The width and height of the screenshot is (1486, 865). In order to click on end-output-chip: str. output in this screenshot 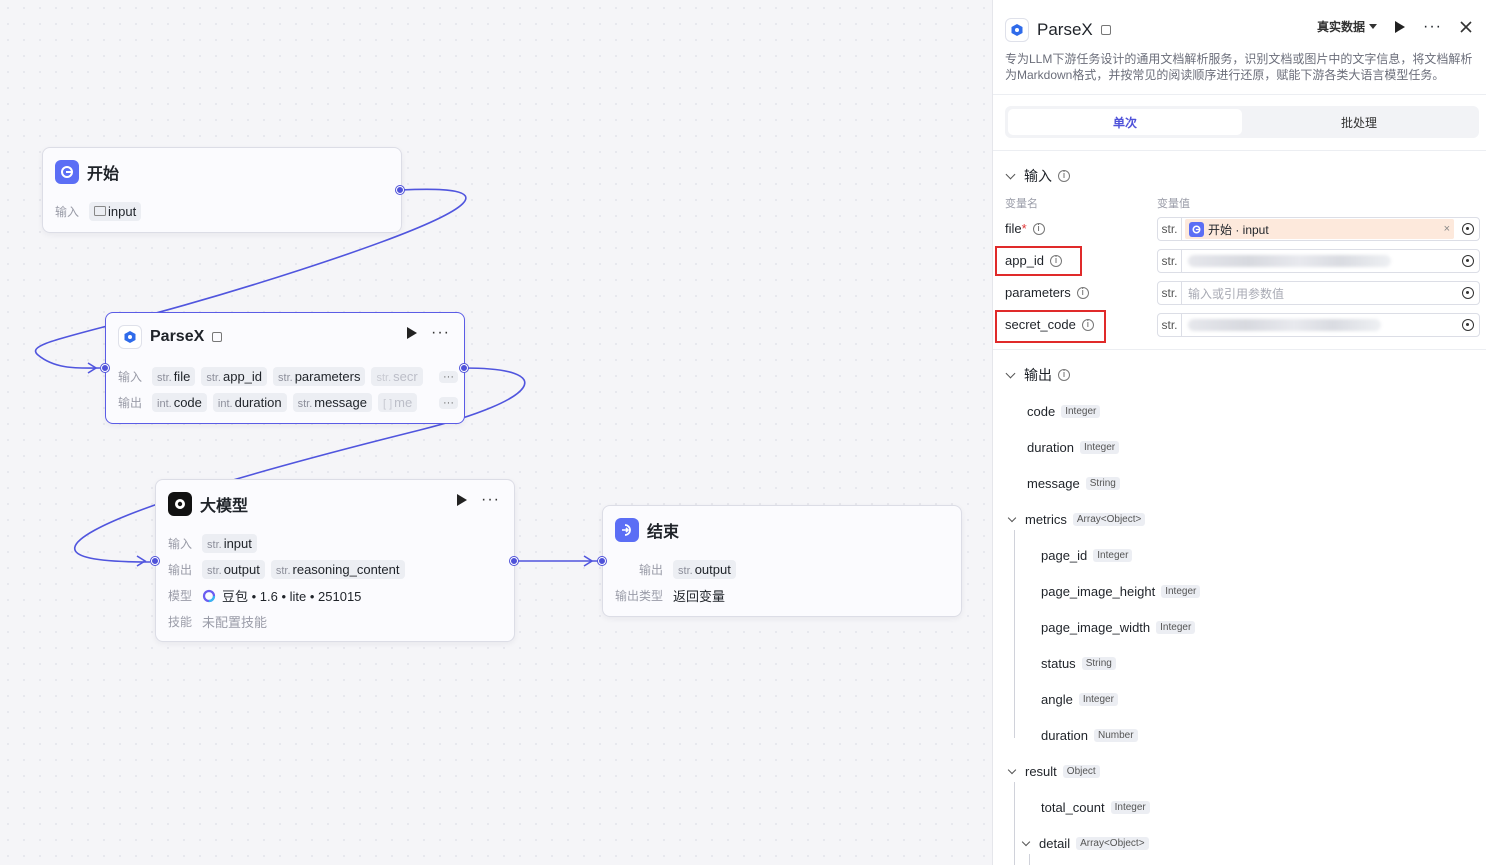, I will do `click(704, 569)`.